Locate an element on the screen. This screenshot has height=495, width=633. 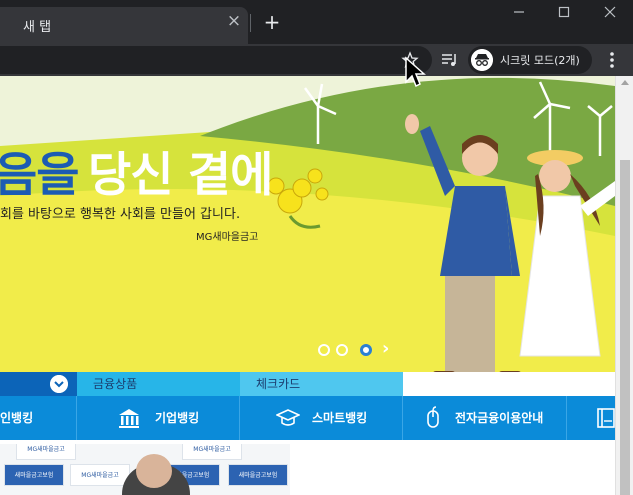
banner-title-part1: 음을 is located at coordinates (39, 175).